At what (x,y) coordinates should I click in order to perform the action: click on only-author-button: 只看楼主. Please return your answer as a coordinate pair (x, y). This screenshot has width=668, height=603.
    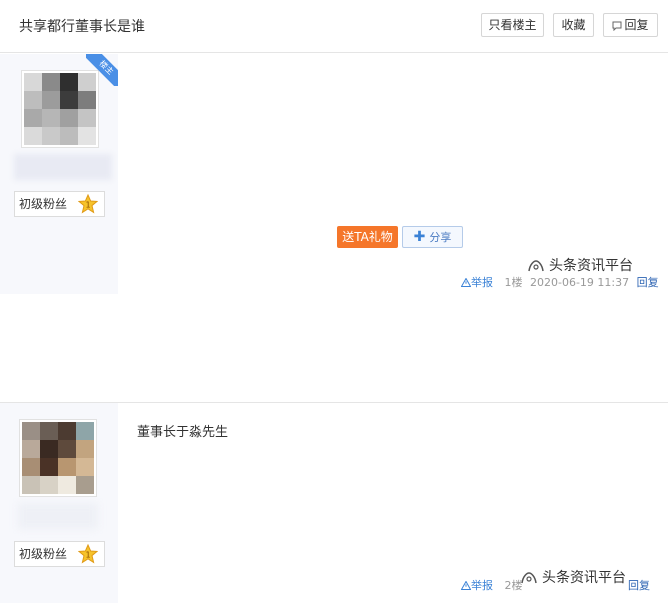
    Looking at the image, I should click on (512, 25).